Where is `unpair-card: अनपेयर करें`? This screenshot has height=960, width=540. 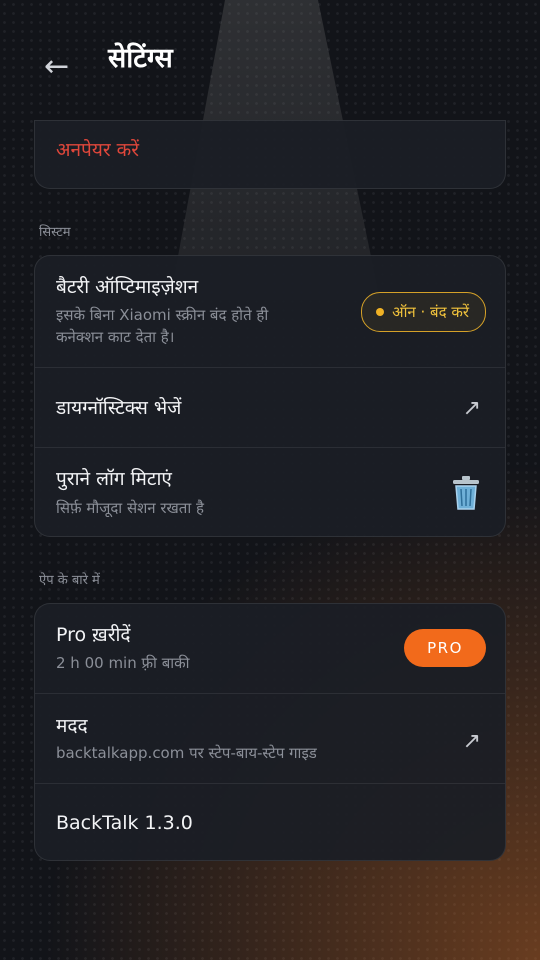
unpair-card: अनपेयर करें is located at coordinates (270, 154).